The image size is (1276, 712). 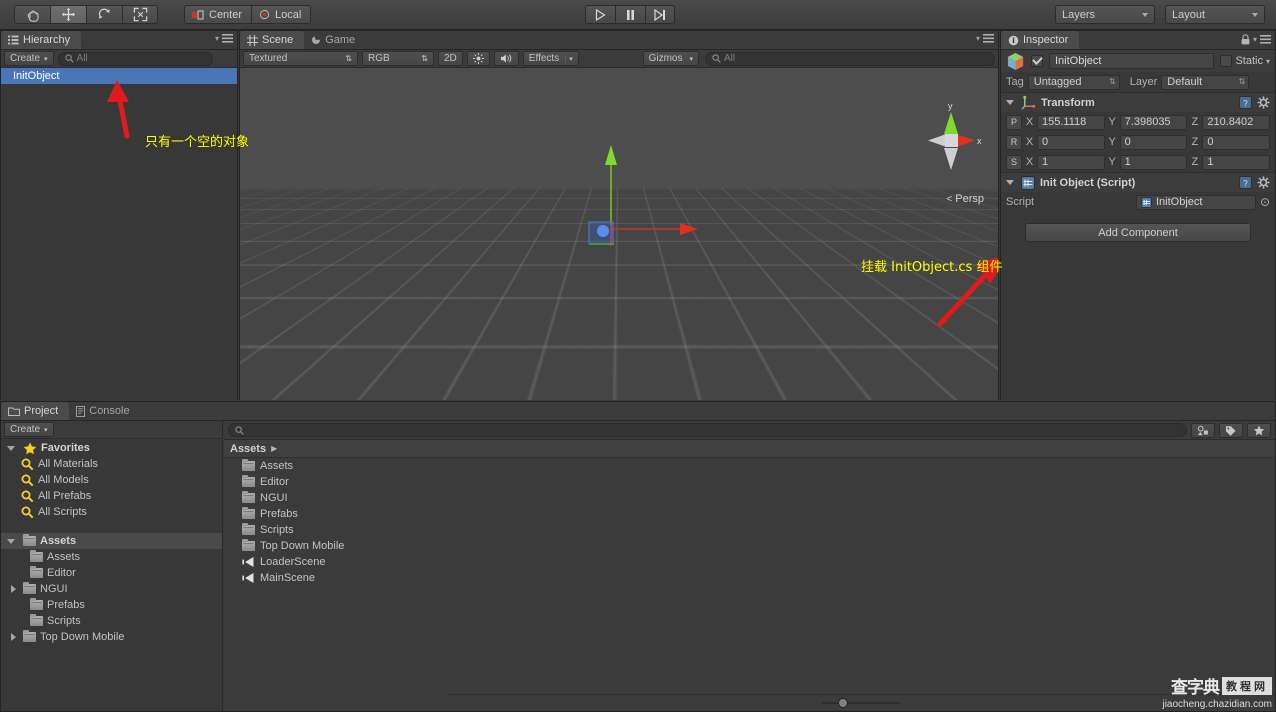 What do you see at coordinates (749, 578) in the screenshot?
I see `asset-row: MainScene` at bounding box center [749, 578].